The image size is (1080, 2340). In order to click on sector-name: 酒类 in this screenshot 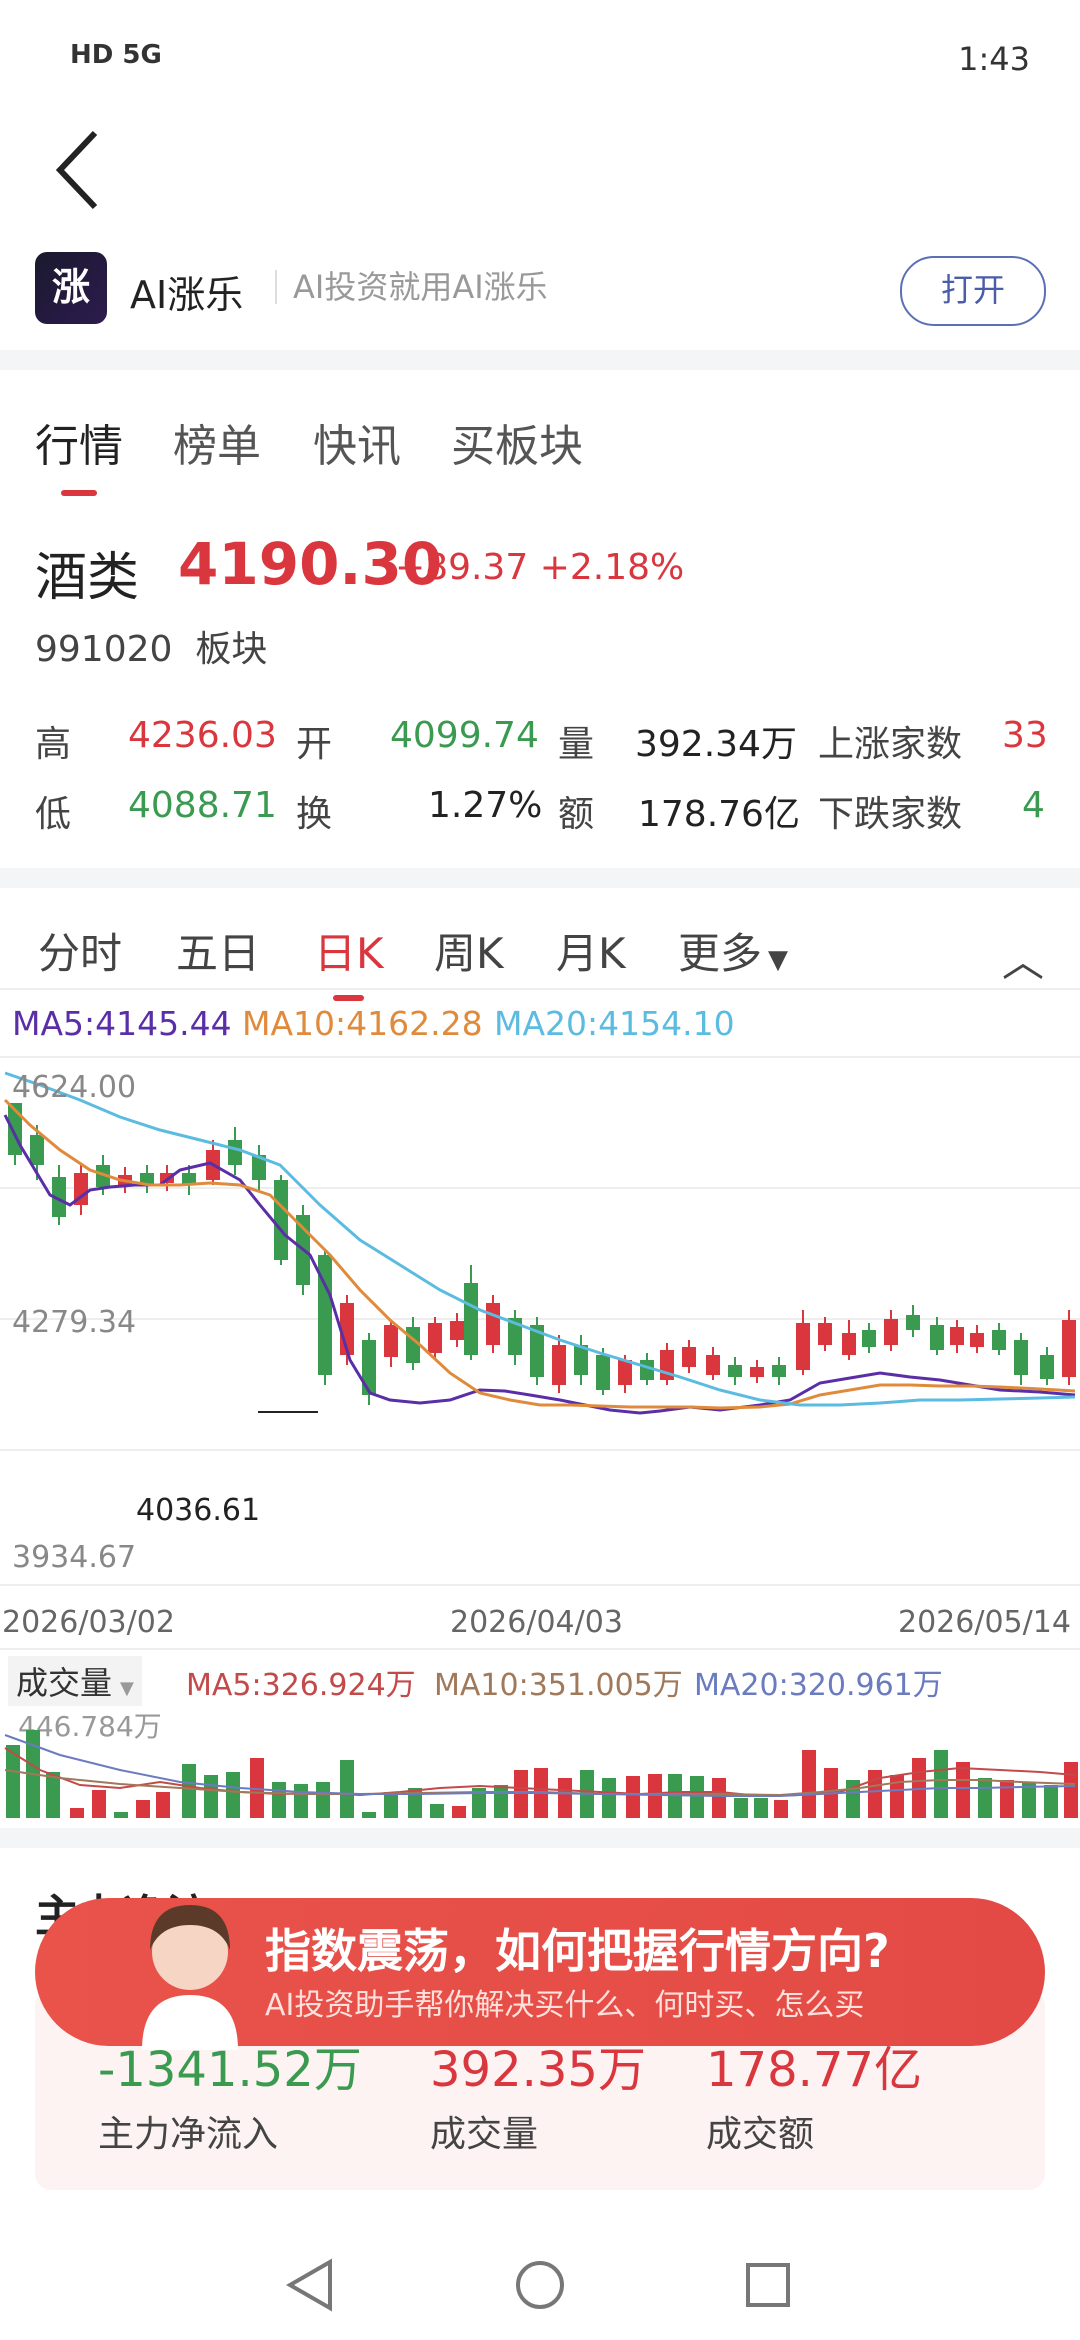, I will do `click(87, 578)`.